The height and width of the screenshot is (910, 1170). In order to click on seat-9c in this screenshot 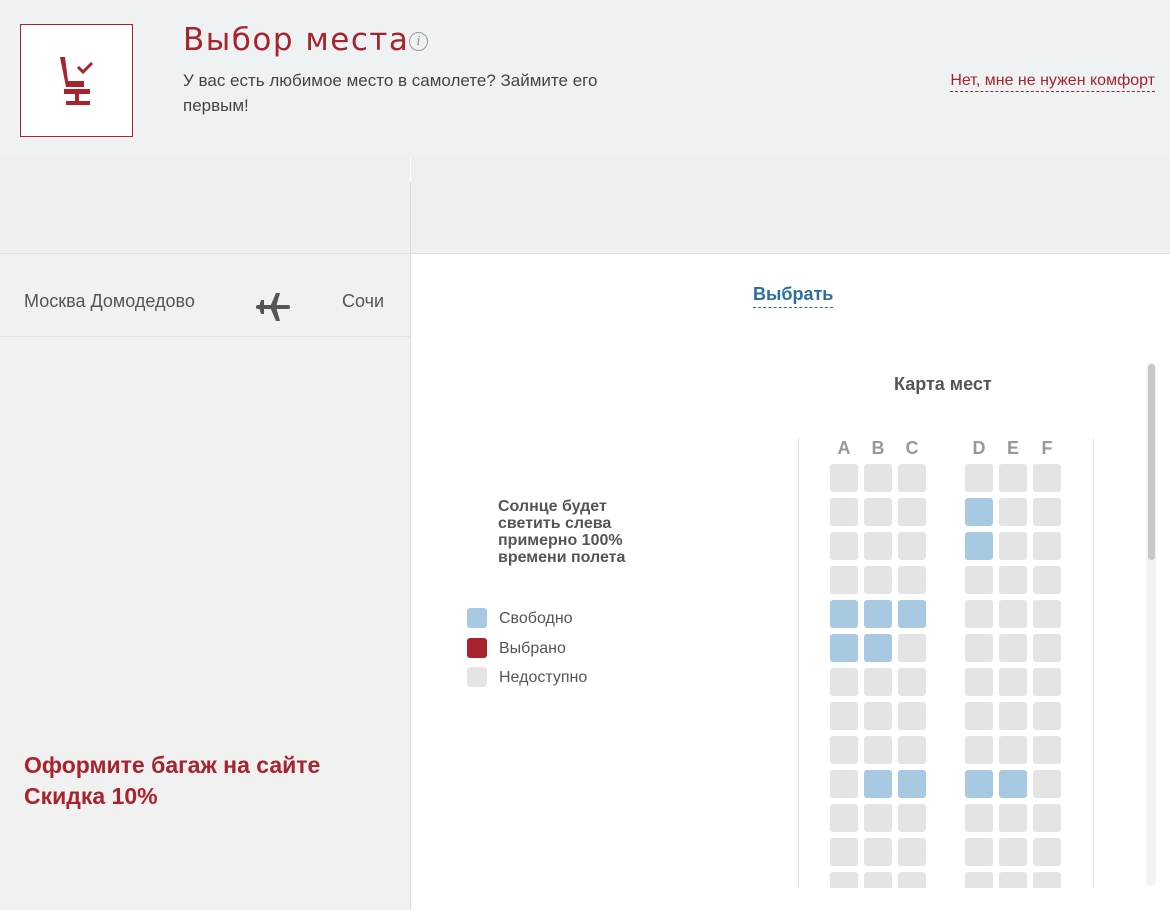, I will do `click(912, 750)`.